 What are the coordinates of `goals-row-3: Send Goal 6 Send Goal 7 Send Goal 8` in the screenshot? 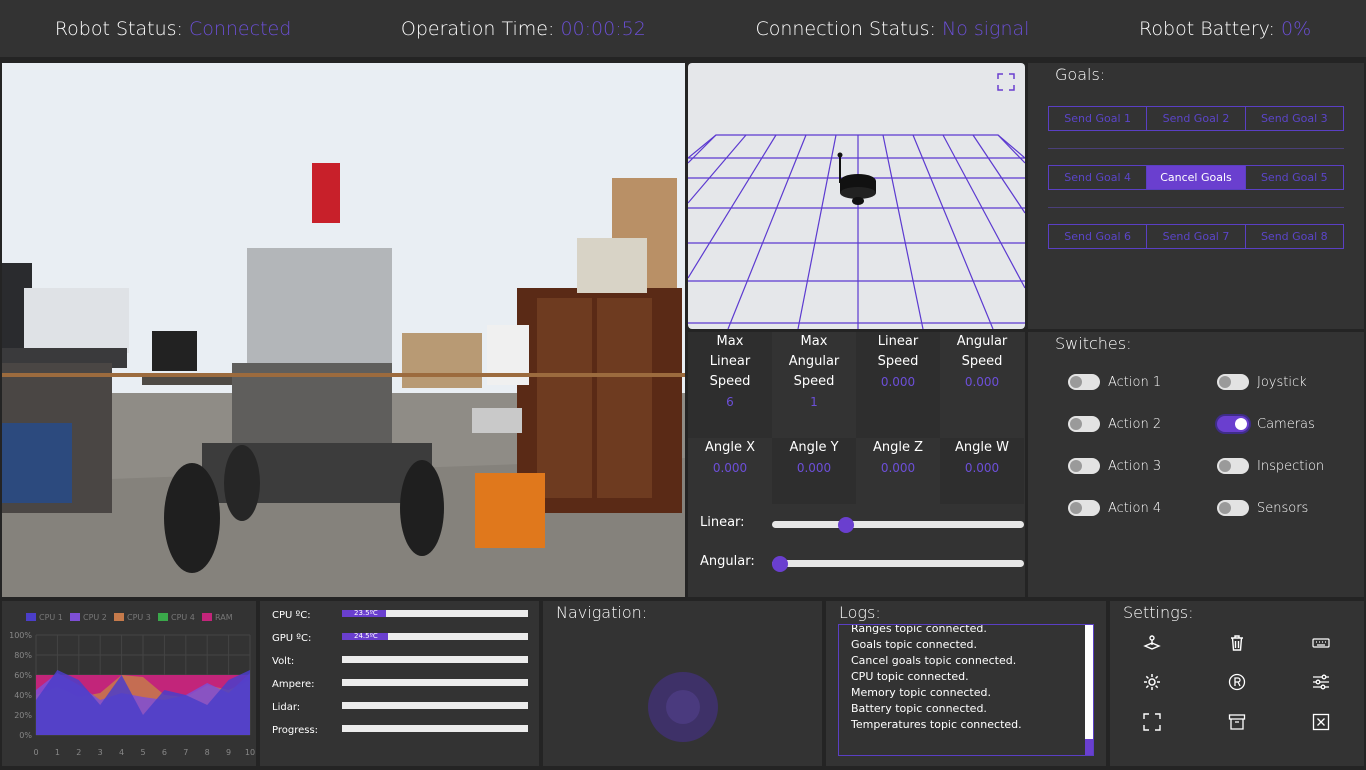 It's located at (1196, 236).